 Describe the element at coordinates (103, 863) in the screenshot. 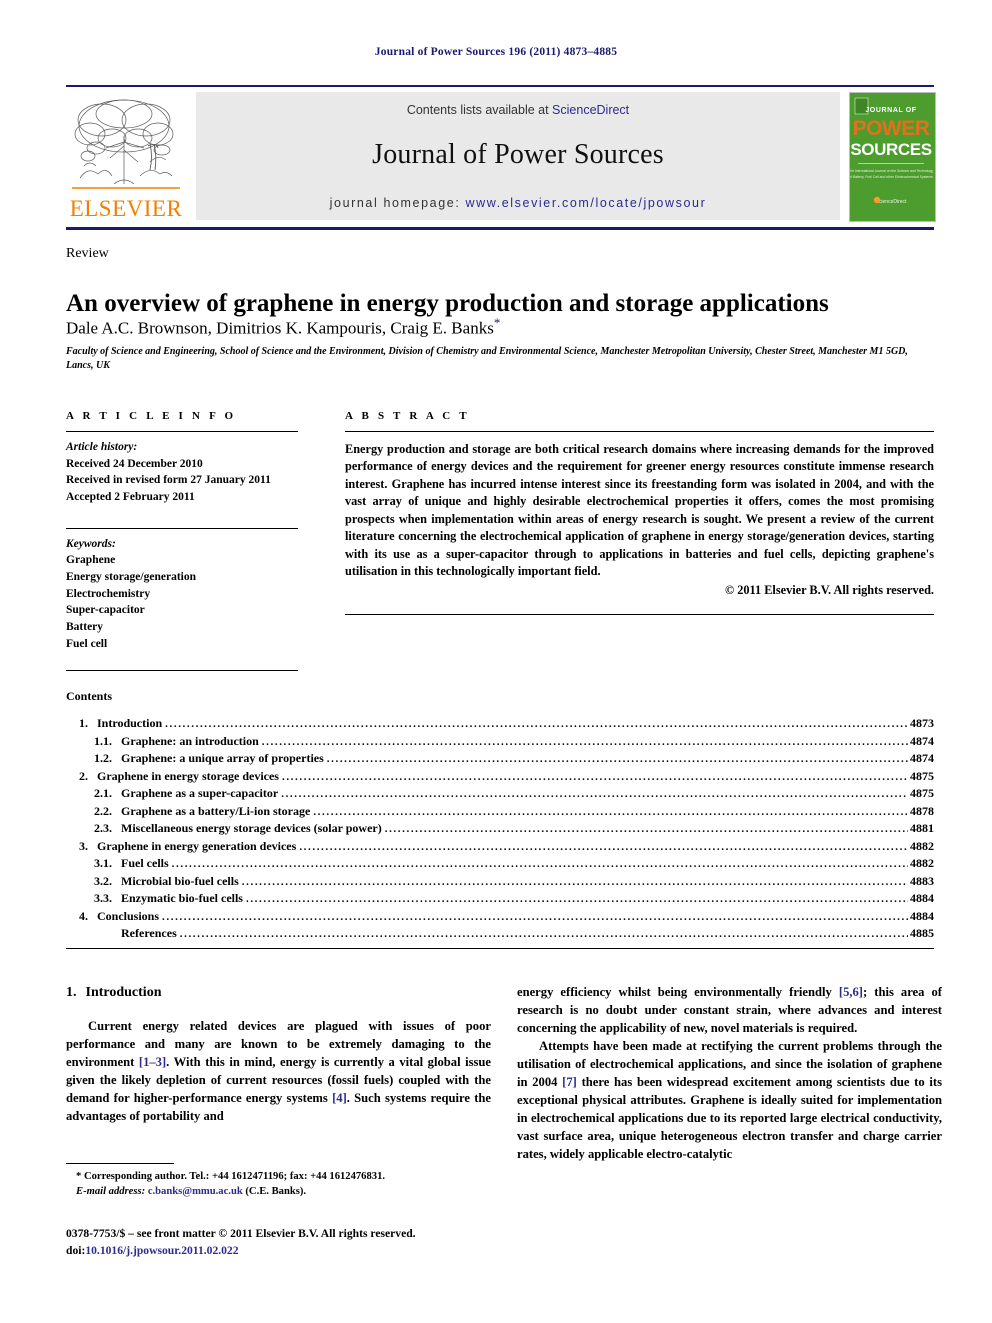

I see `toc-entry-number: 3.1.` at that location.